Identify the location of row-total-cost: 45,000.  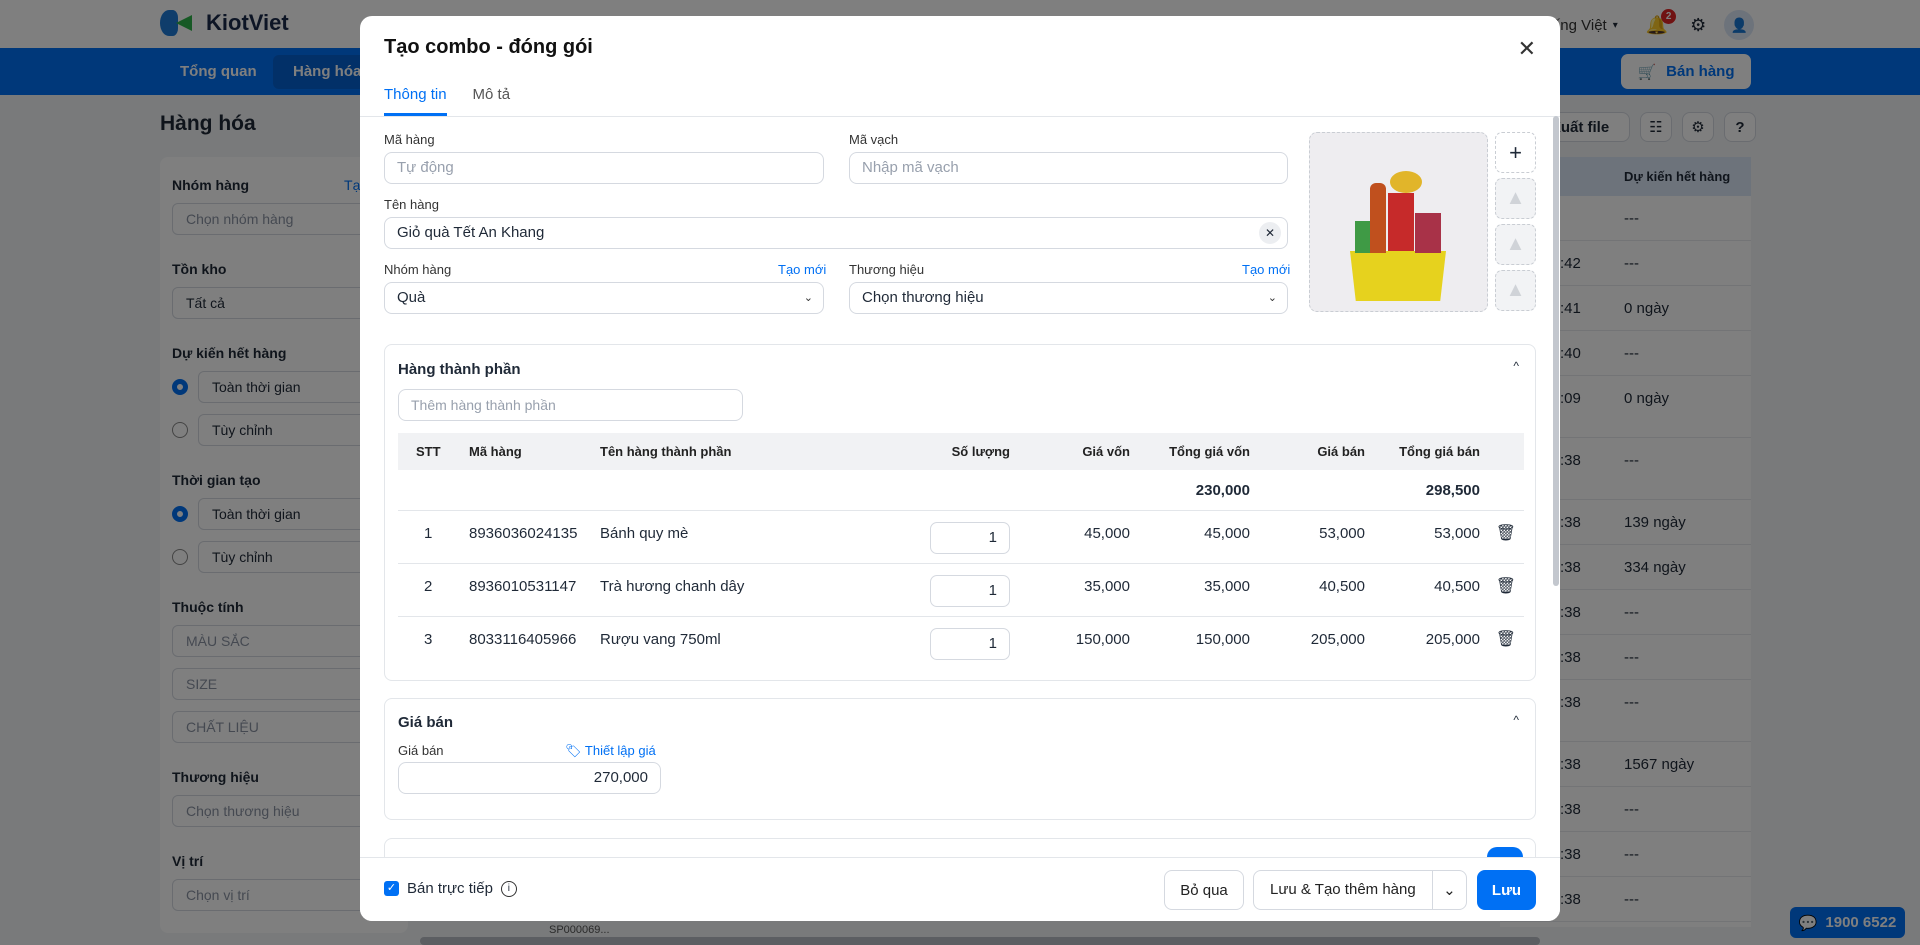
(1227, 533).